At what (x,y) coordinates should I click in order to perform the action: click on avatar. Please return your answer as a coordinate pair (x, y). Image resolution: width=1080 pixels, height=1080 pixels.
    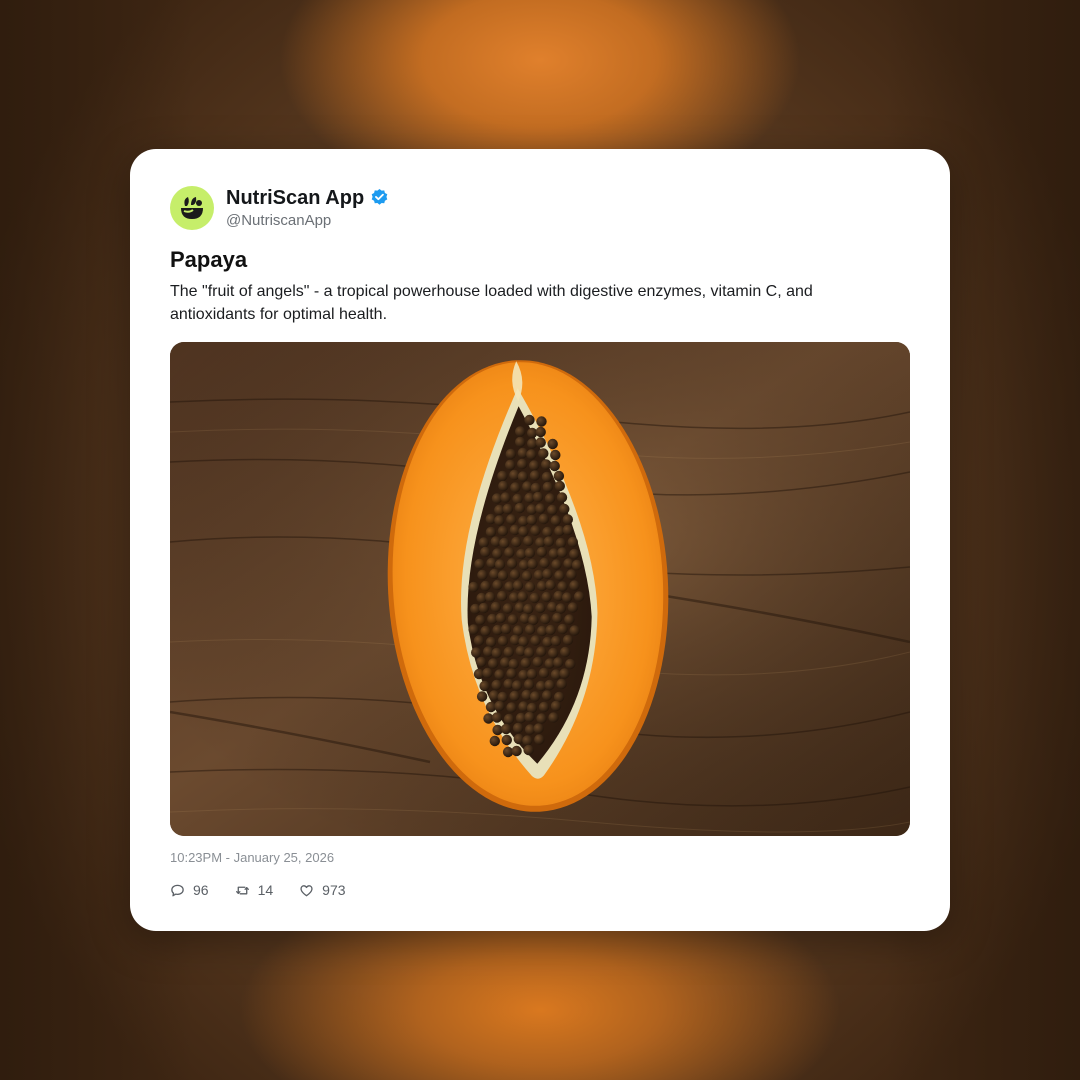
    Looking at the image, I should click on (192, 208).